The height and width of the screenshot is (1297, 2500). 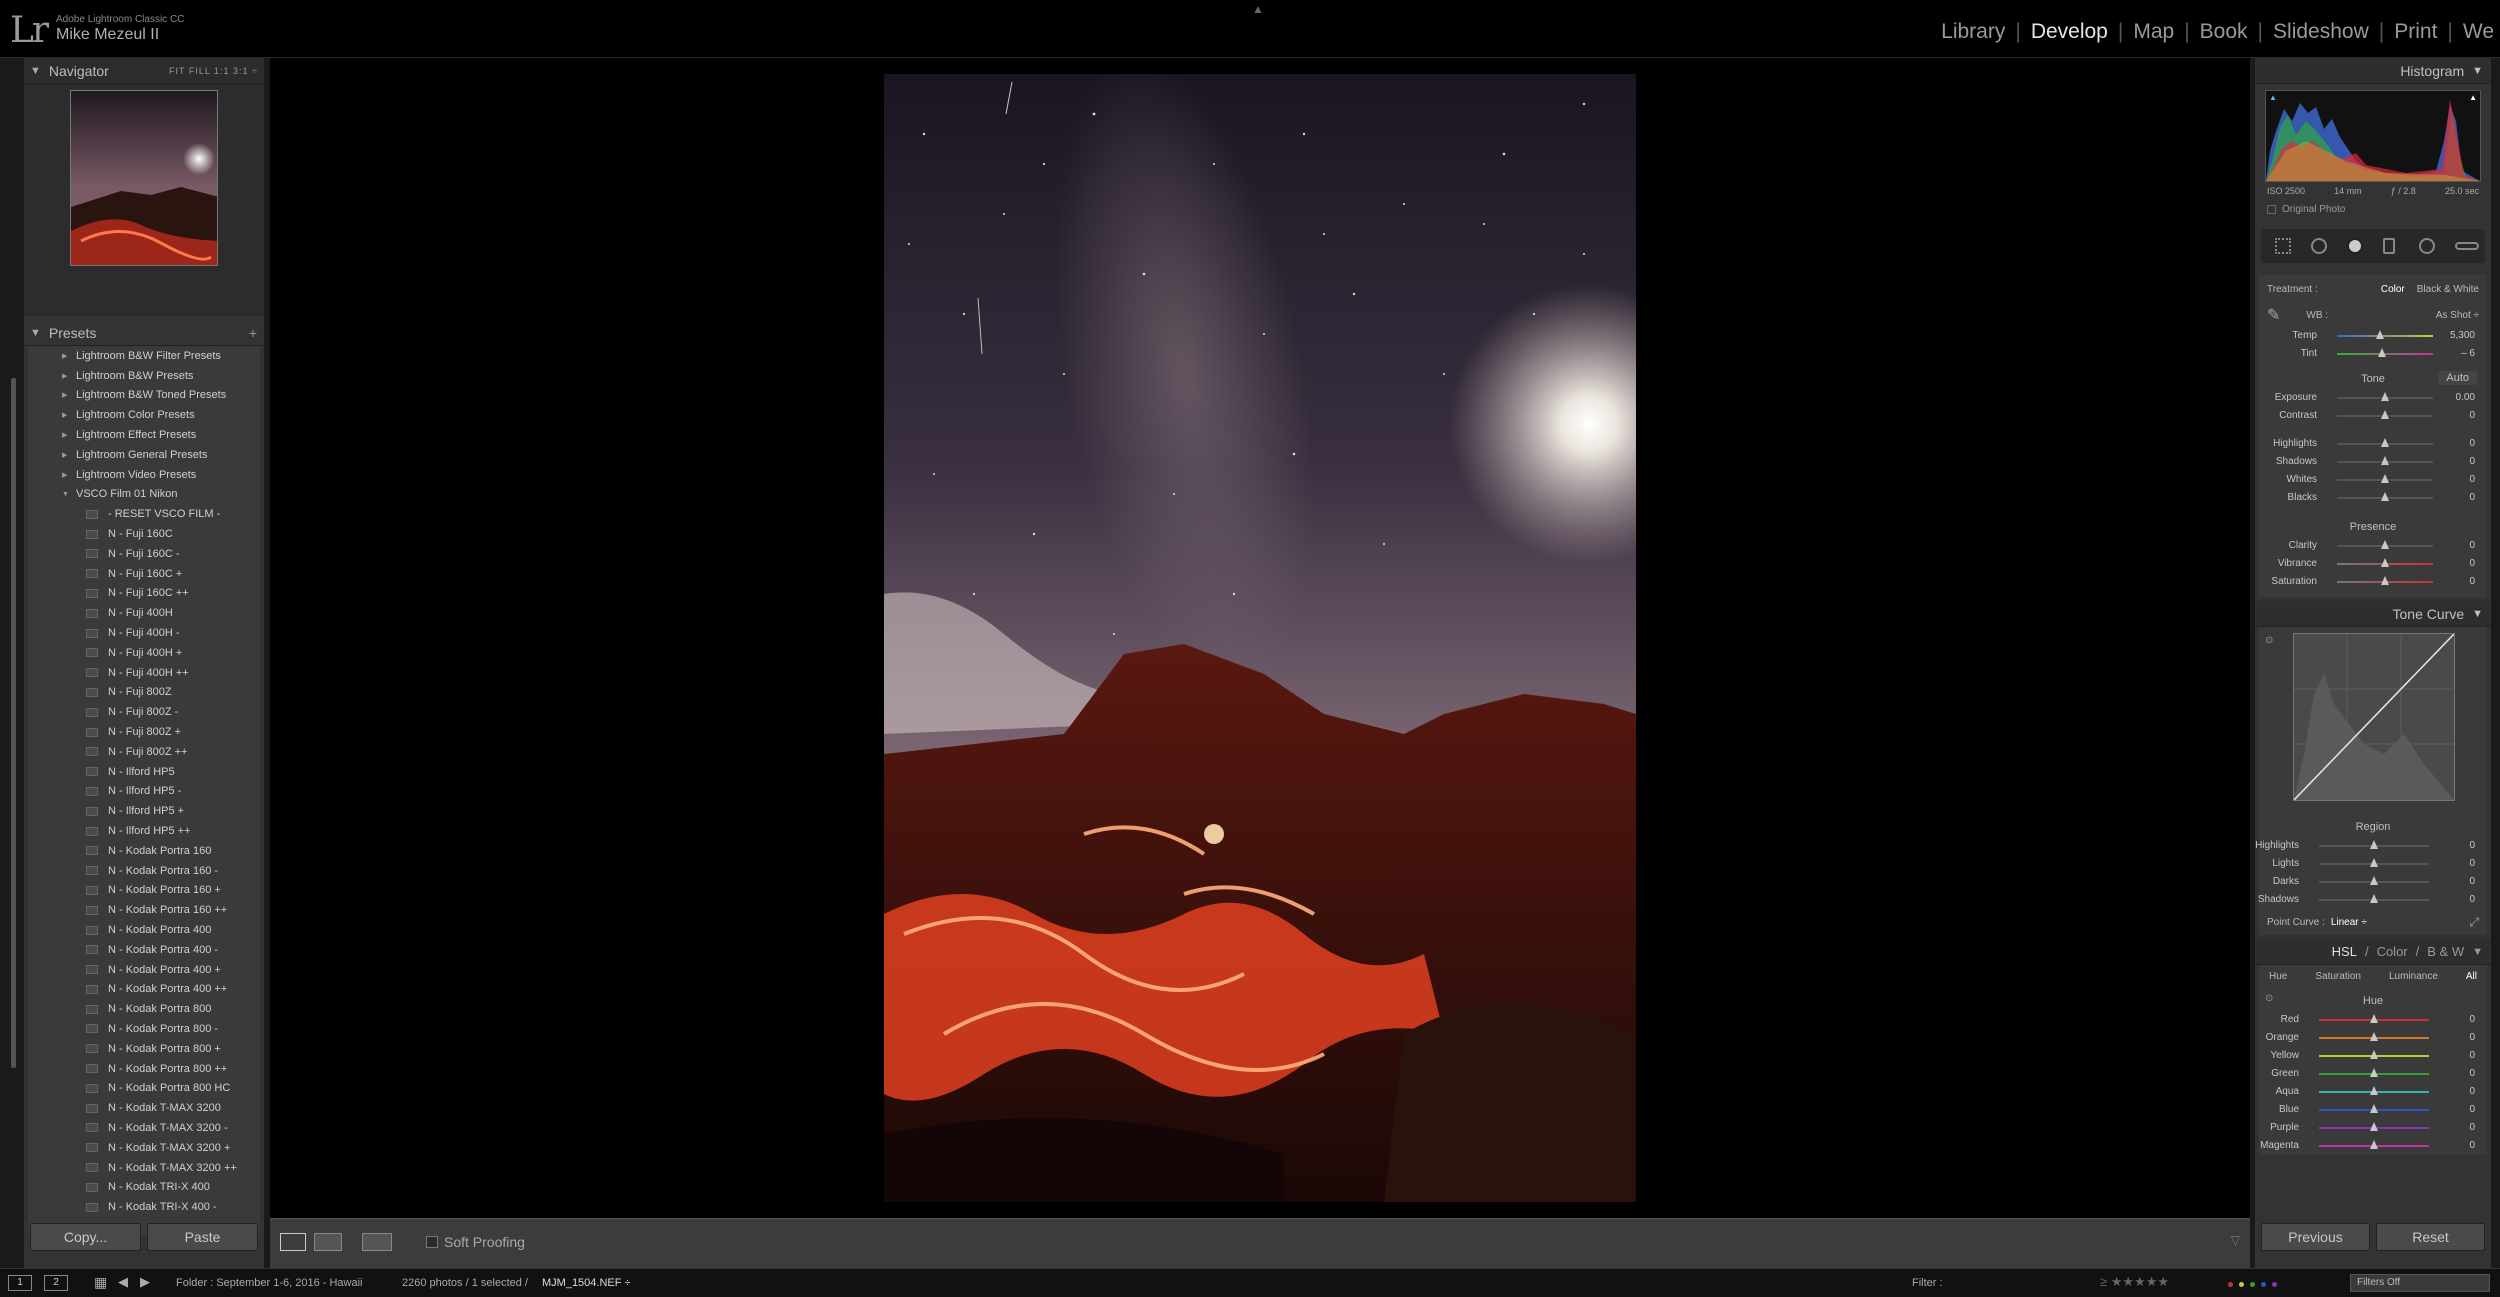 I want to click on module-slideshow: Slideshow, so click(x=2321, y=32).